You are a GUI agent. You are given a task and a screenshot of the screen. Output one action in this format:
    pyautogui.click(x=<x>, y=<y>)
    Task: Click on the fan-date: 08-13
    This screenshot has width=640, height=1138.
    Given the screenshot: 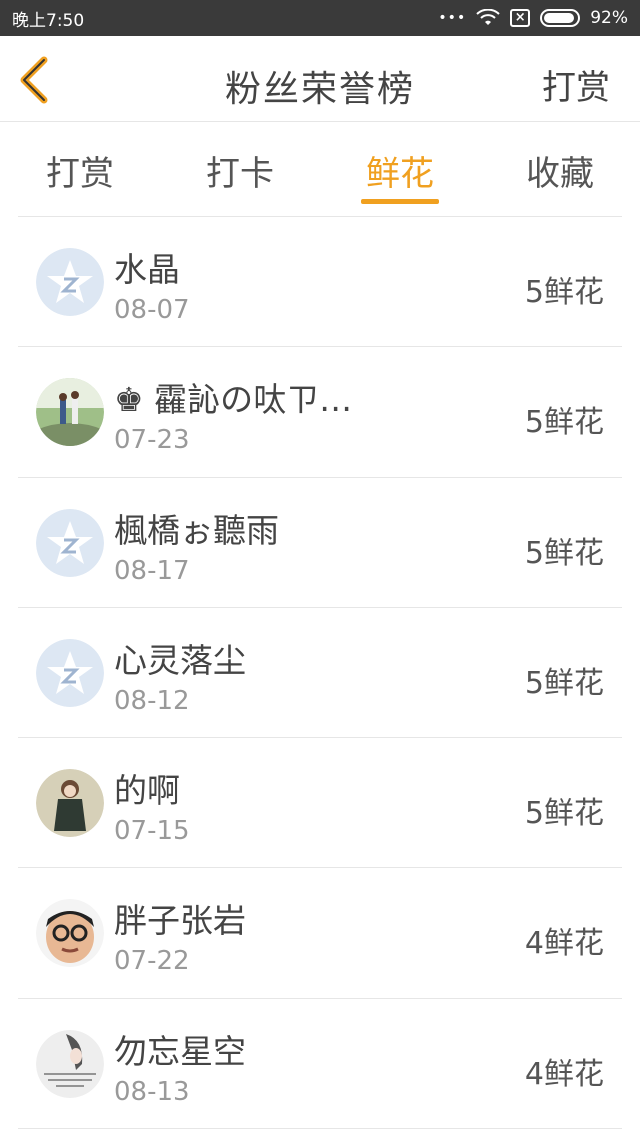 What is the action you would take?
    pyautogui.click(x=152, y=1091)
    